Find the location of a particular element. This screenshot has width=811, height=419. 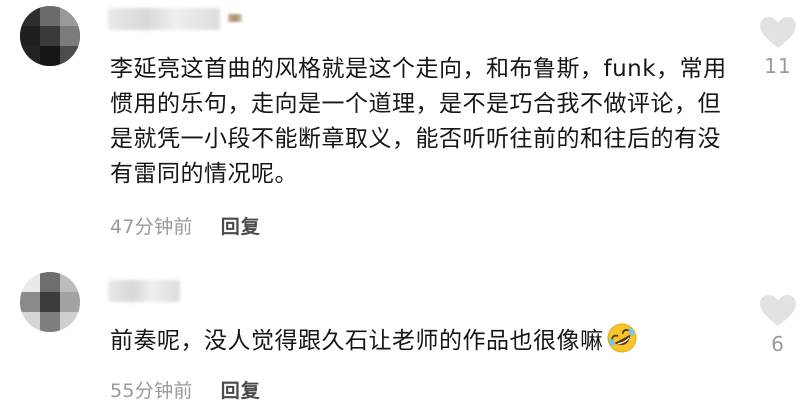

comment-time: 55分钟前 is located at coordinates (151, 391).